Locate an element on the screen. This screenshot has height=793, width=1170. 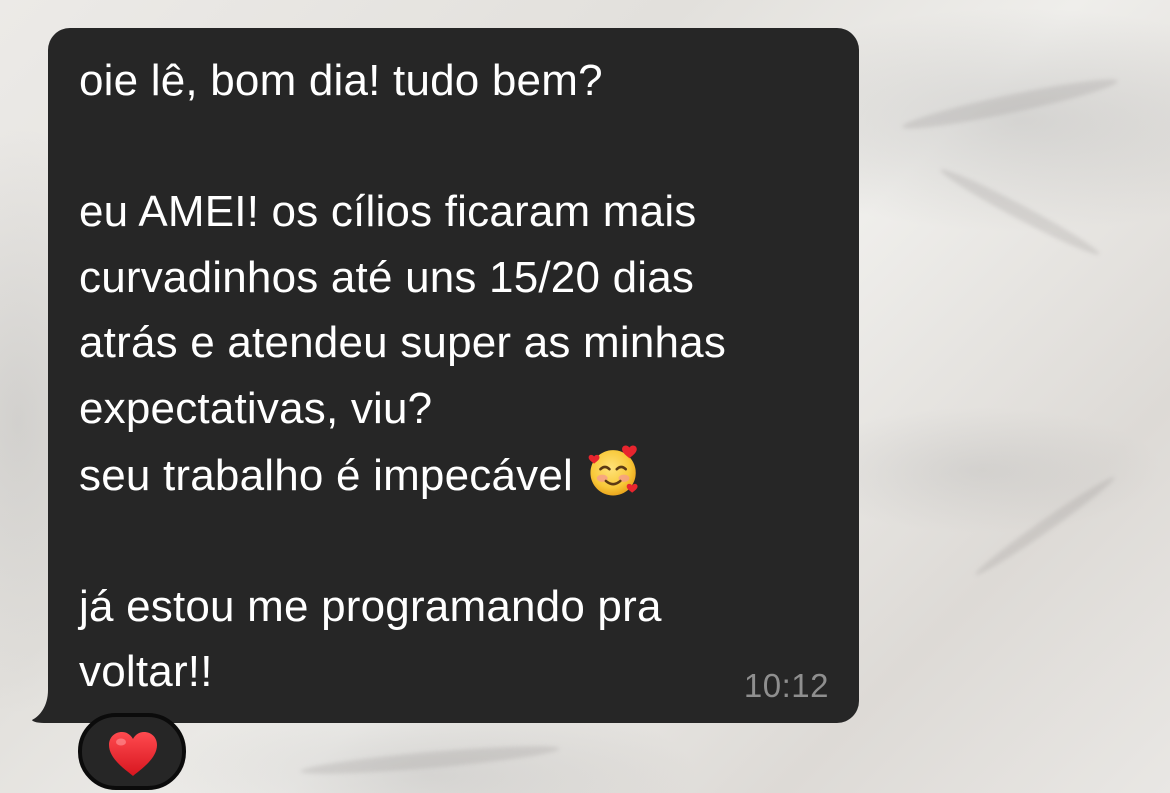
bubble-tail is located at coordinates (51, 701).